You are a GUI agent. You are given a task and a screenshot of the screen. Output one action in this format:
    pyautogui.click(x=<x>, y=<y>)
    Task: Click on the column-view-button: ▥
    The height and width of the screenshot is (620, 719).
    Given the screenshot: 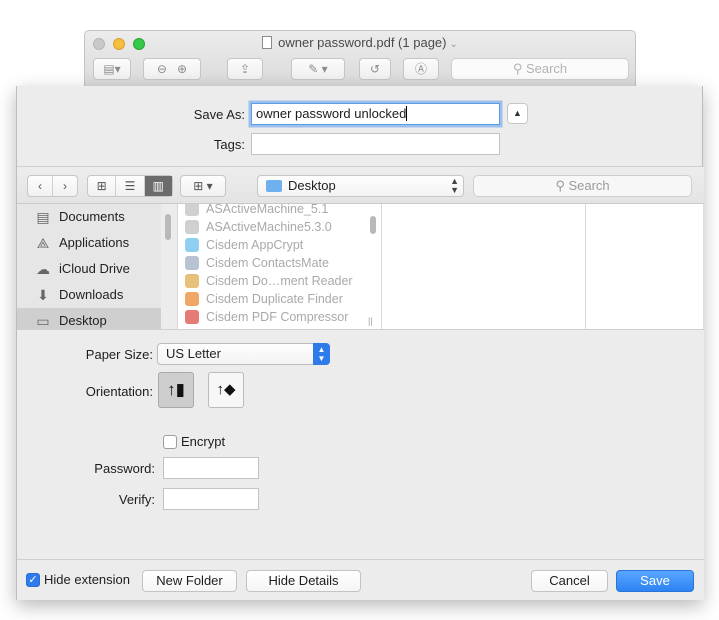 What is the action you would take?
    pyautogui.click(x=158, y=186)
    